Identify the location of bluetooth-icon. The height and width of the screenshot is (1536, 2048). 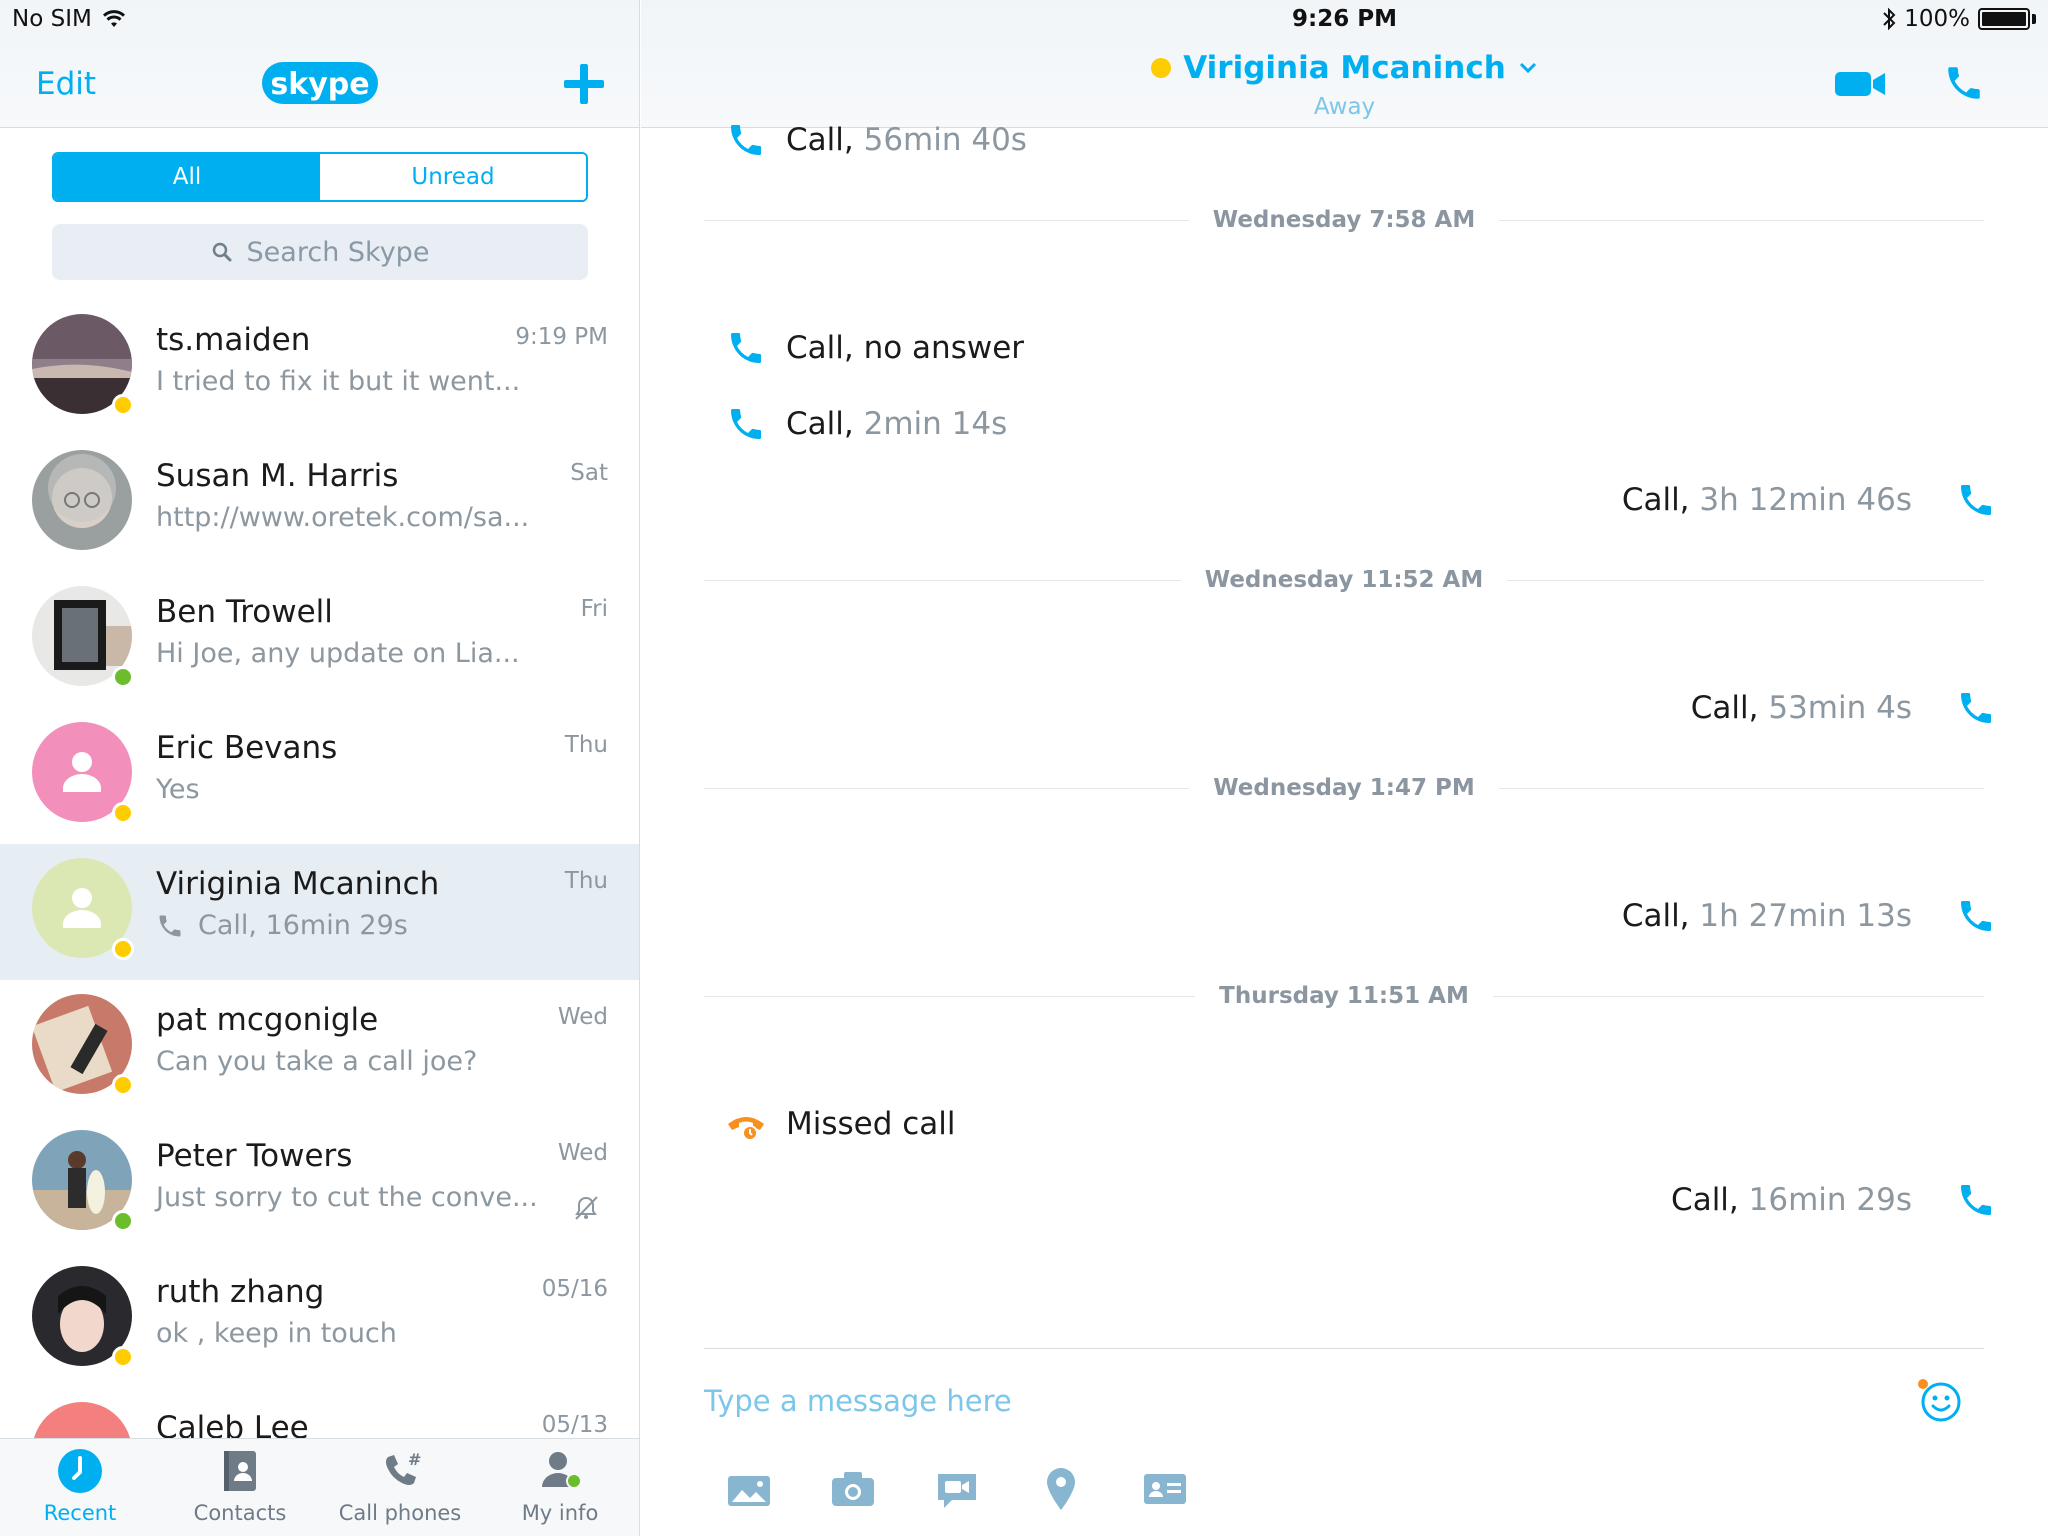
(1889, 19).